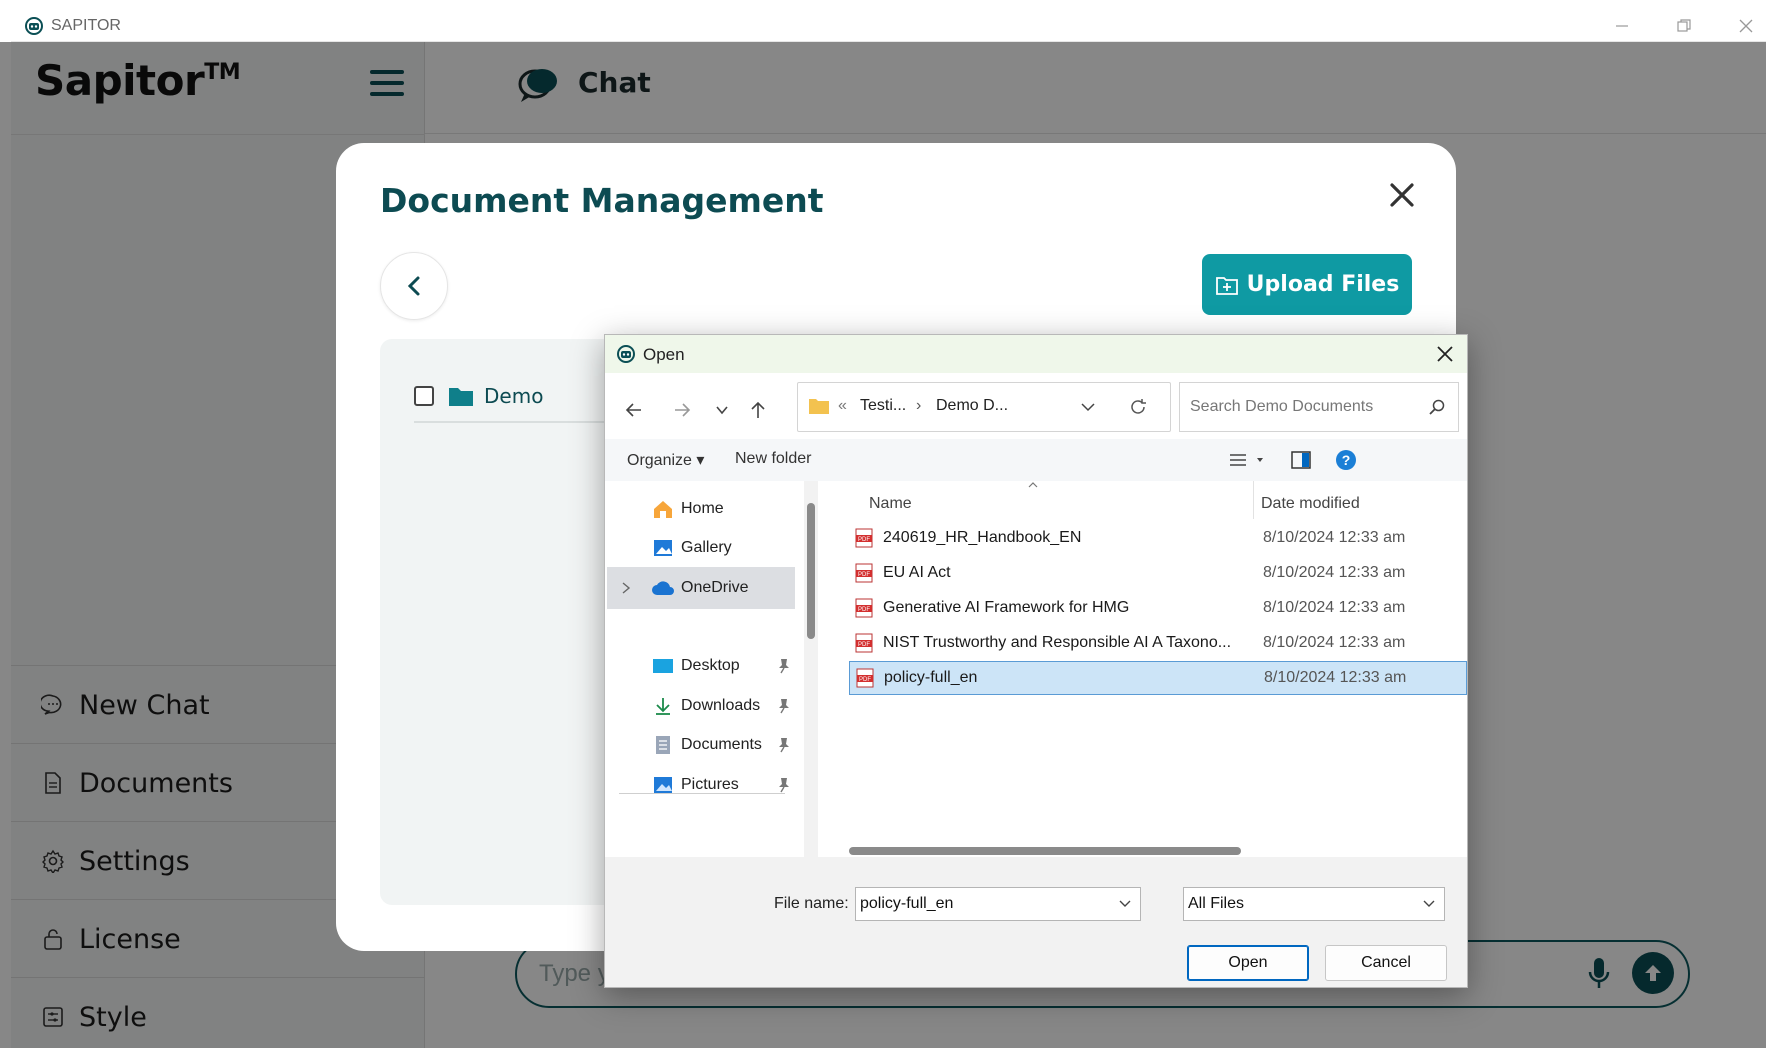  I want to click on nav-item-downloads: Downloads, so click(701, 706).